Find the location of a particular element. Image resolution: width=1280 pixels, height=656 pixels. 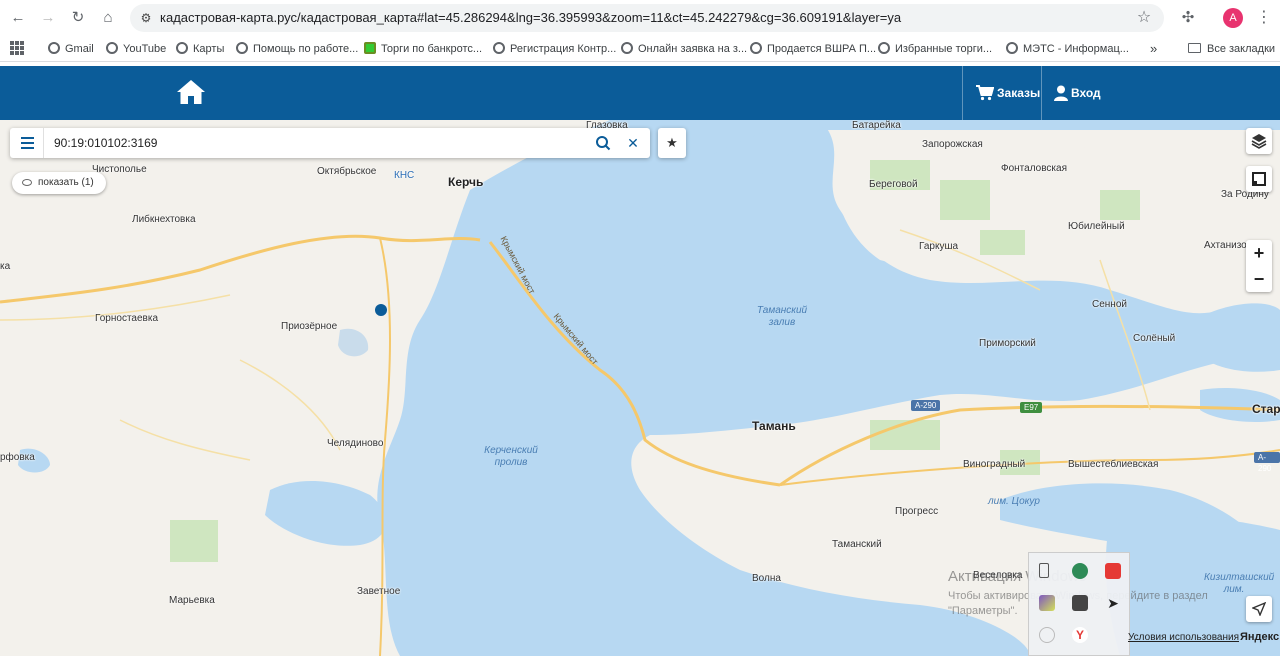

home-icon is located at coordinates (191, 92).